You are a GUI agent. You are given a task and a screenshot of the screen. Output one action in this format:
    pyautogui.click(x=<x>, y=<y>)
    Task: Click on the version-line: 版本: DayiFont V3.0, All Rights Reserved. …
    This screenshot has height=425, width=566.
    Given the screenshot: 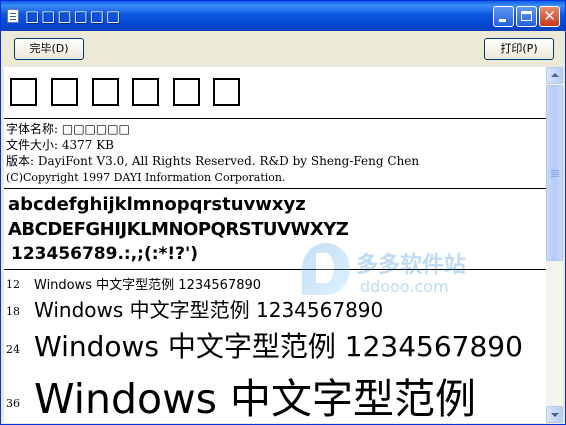 What is the action you would take?
    pyautogui.click(x=213, y=161)
    